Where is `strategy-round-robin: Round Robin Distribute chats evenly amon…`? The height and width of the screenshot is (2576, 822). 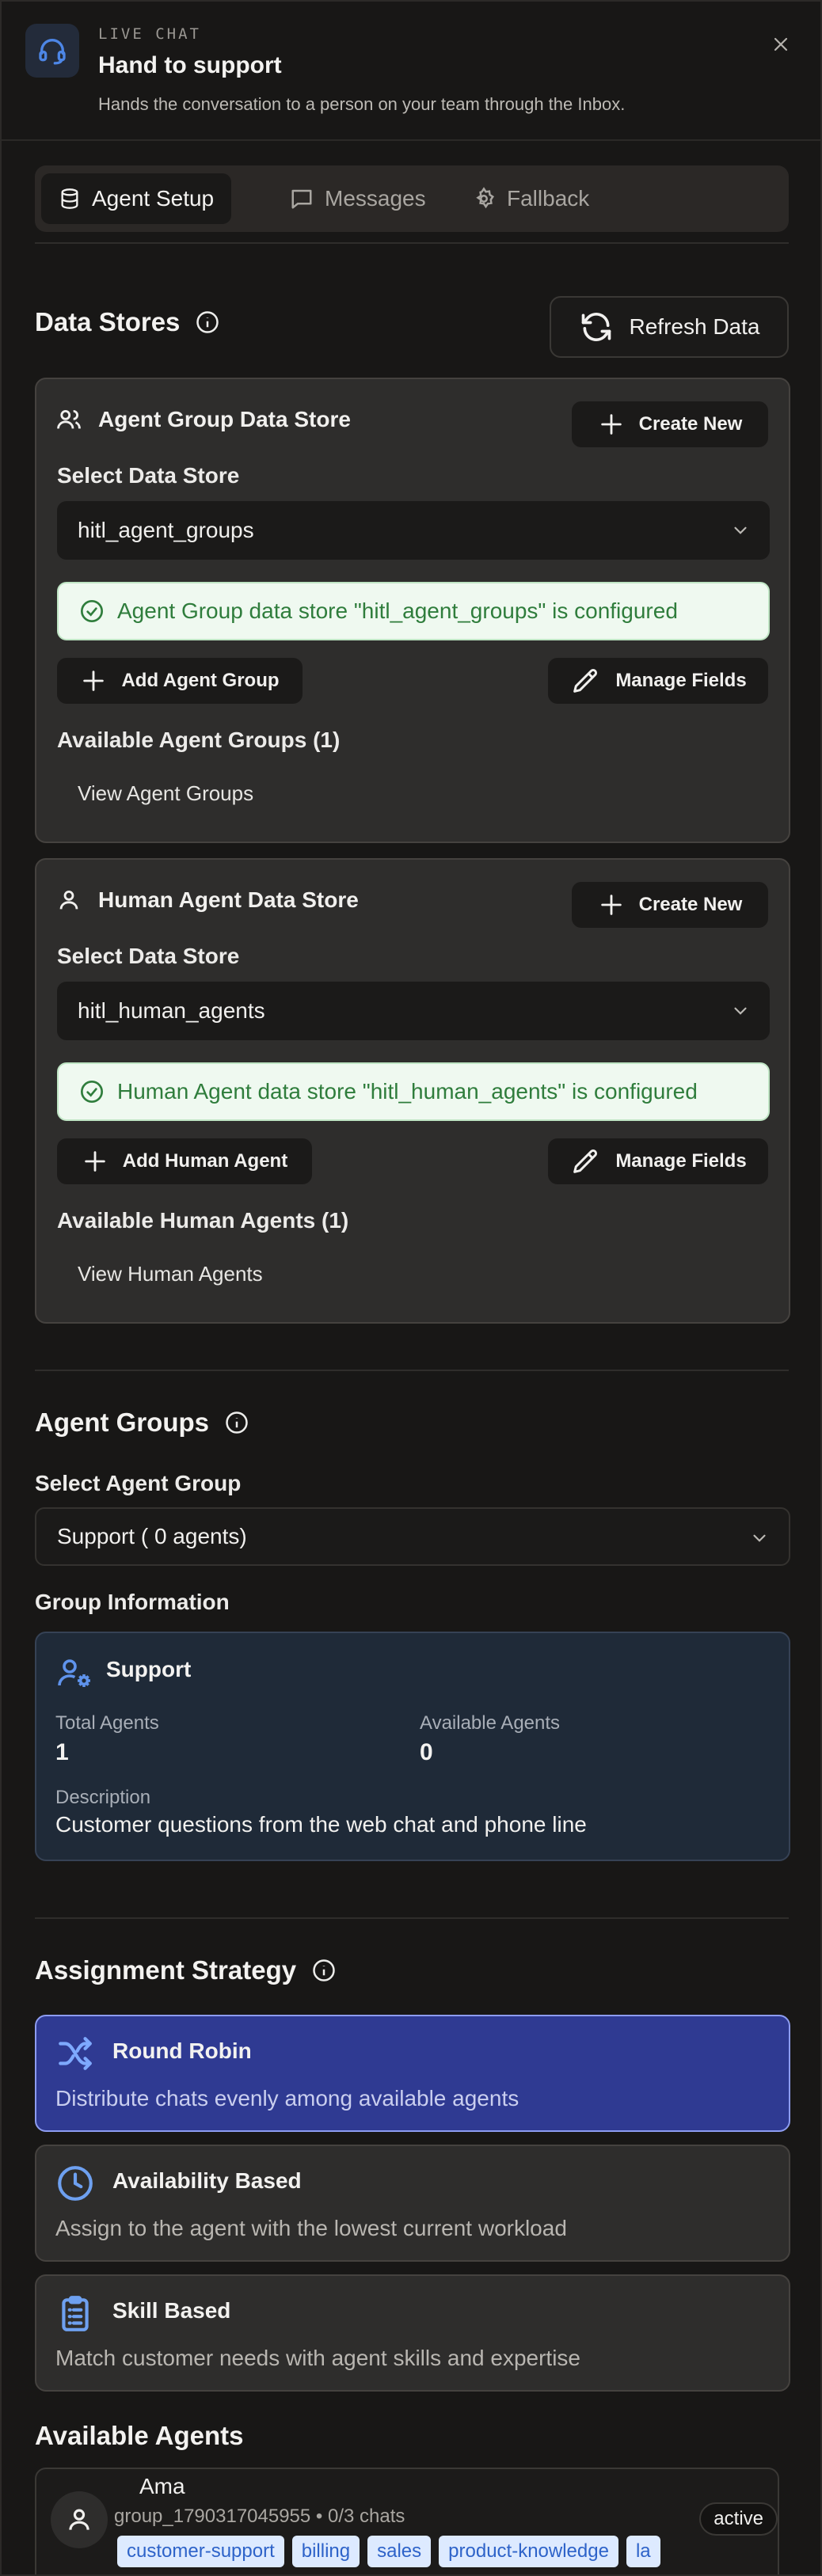
strategy-round-robin: Round Robin Distribute chats evenly amon… is located at coordinates (412, 2073).